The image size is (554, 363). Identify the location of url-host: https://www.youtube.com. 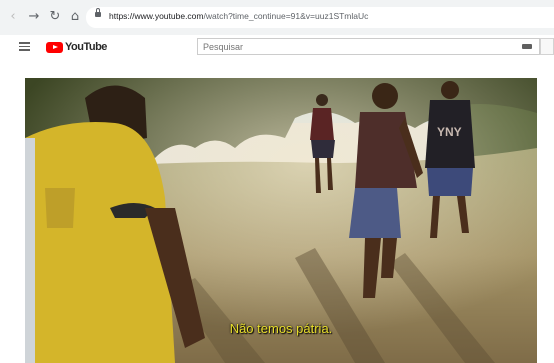
(156, 16).